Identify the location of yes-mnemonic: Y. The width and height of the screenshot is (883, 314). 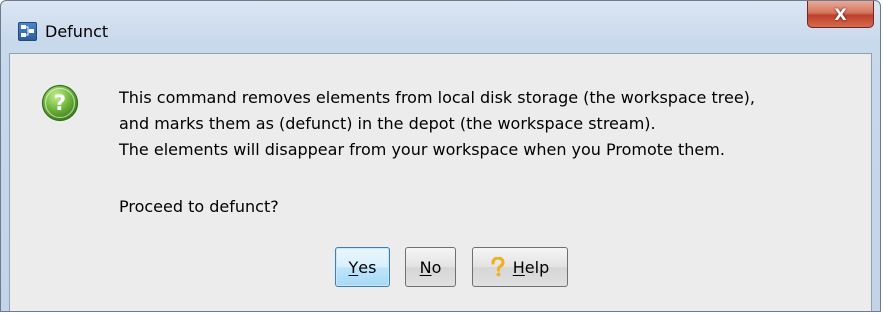
(353, 267).